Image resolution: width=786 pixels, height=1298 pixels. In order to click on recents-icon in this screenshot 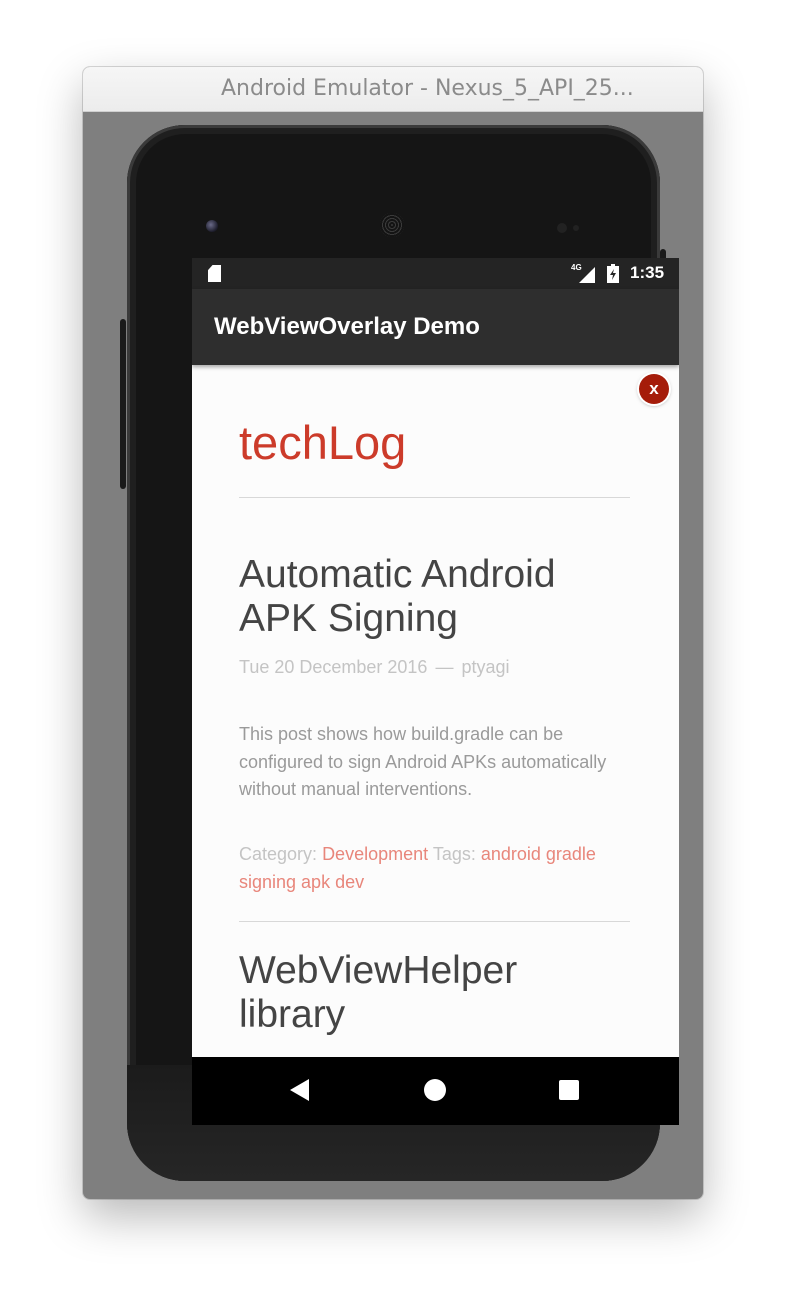, I will do `click(569, 1090)`.